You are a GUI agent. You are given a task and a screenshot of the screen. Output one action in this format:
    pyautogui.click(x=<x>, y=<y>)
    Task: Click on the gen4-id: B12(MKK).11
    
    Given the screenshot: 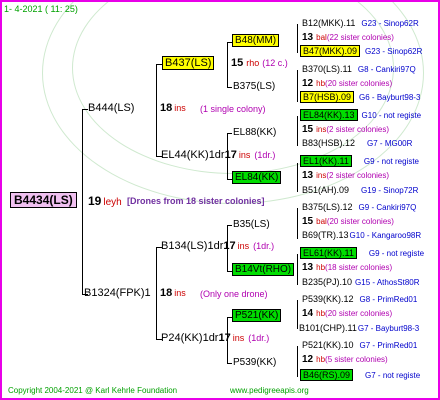 What is the action you would take?
    pyautogui.click(x=328, y=23)
    